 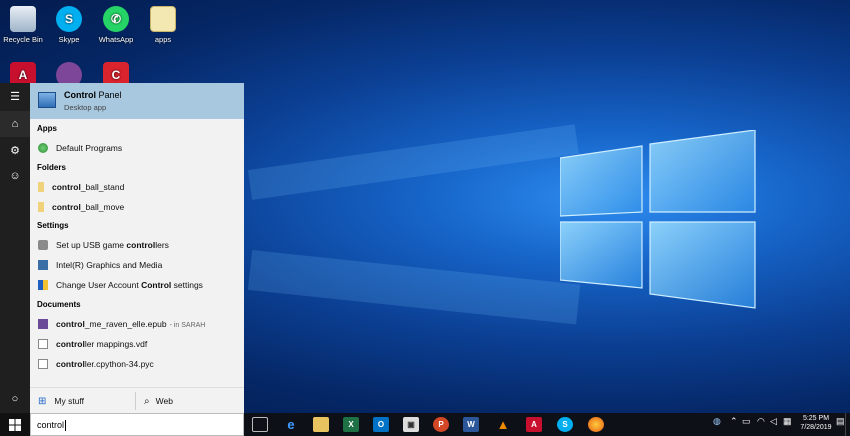 I want to click on settings-button: ⚙, so click(x=15, y=150).